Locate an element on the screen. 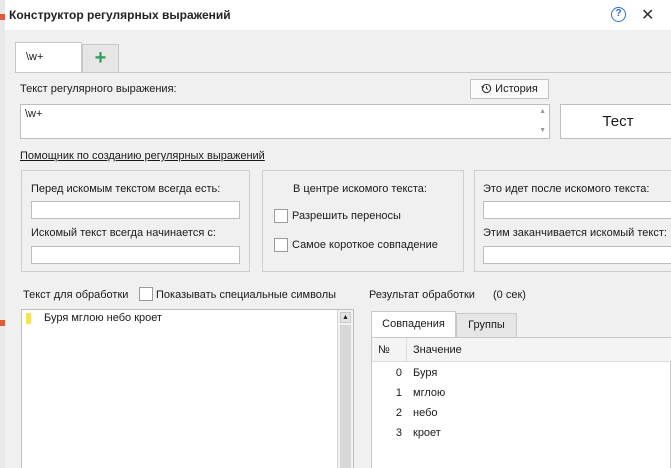 The image size is (671, 468). tab-groups: Группы is located at coordinates (486, 325).